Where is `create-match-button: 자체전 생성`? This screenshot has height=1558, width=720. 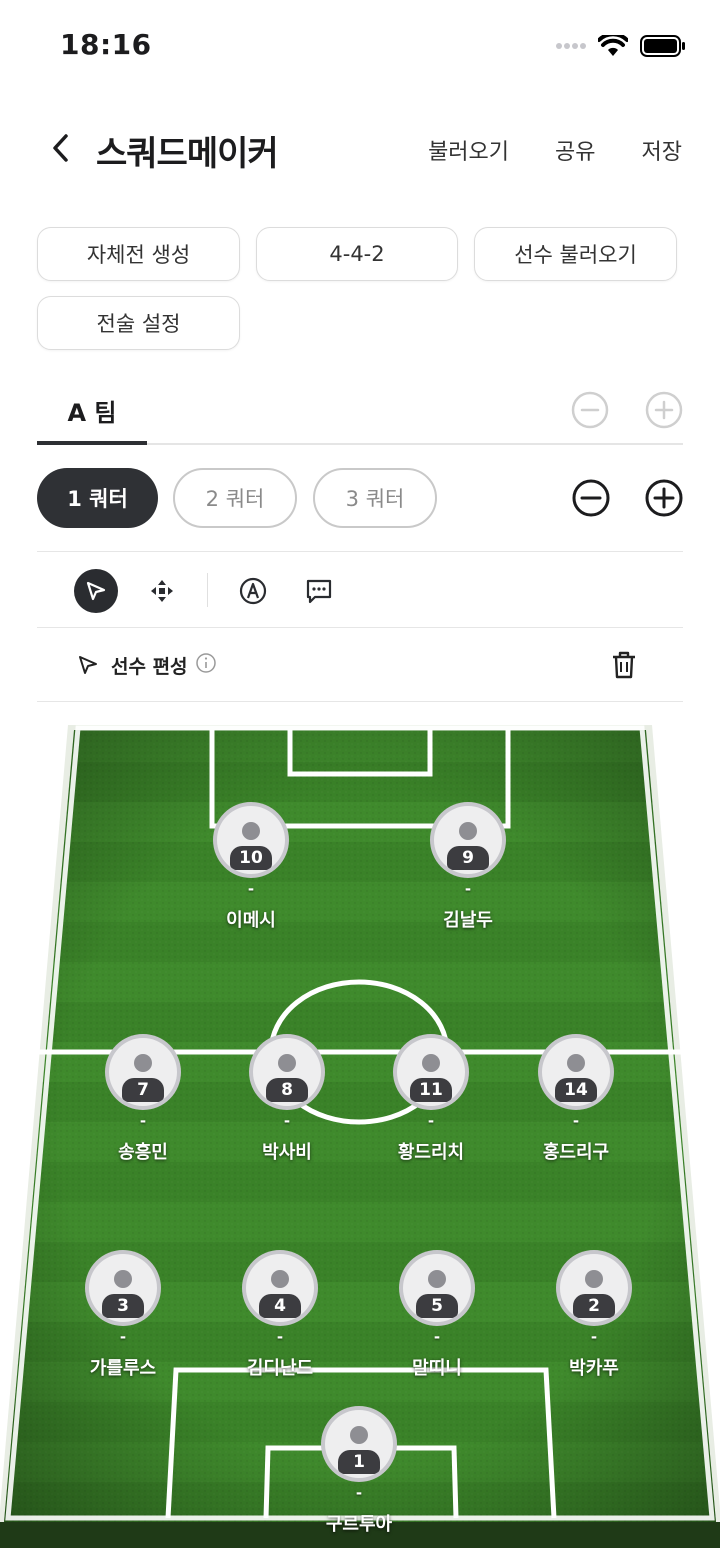 create-match-button: 자체전 생성 is located at coordinates (138, 254).